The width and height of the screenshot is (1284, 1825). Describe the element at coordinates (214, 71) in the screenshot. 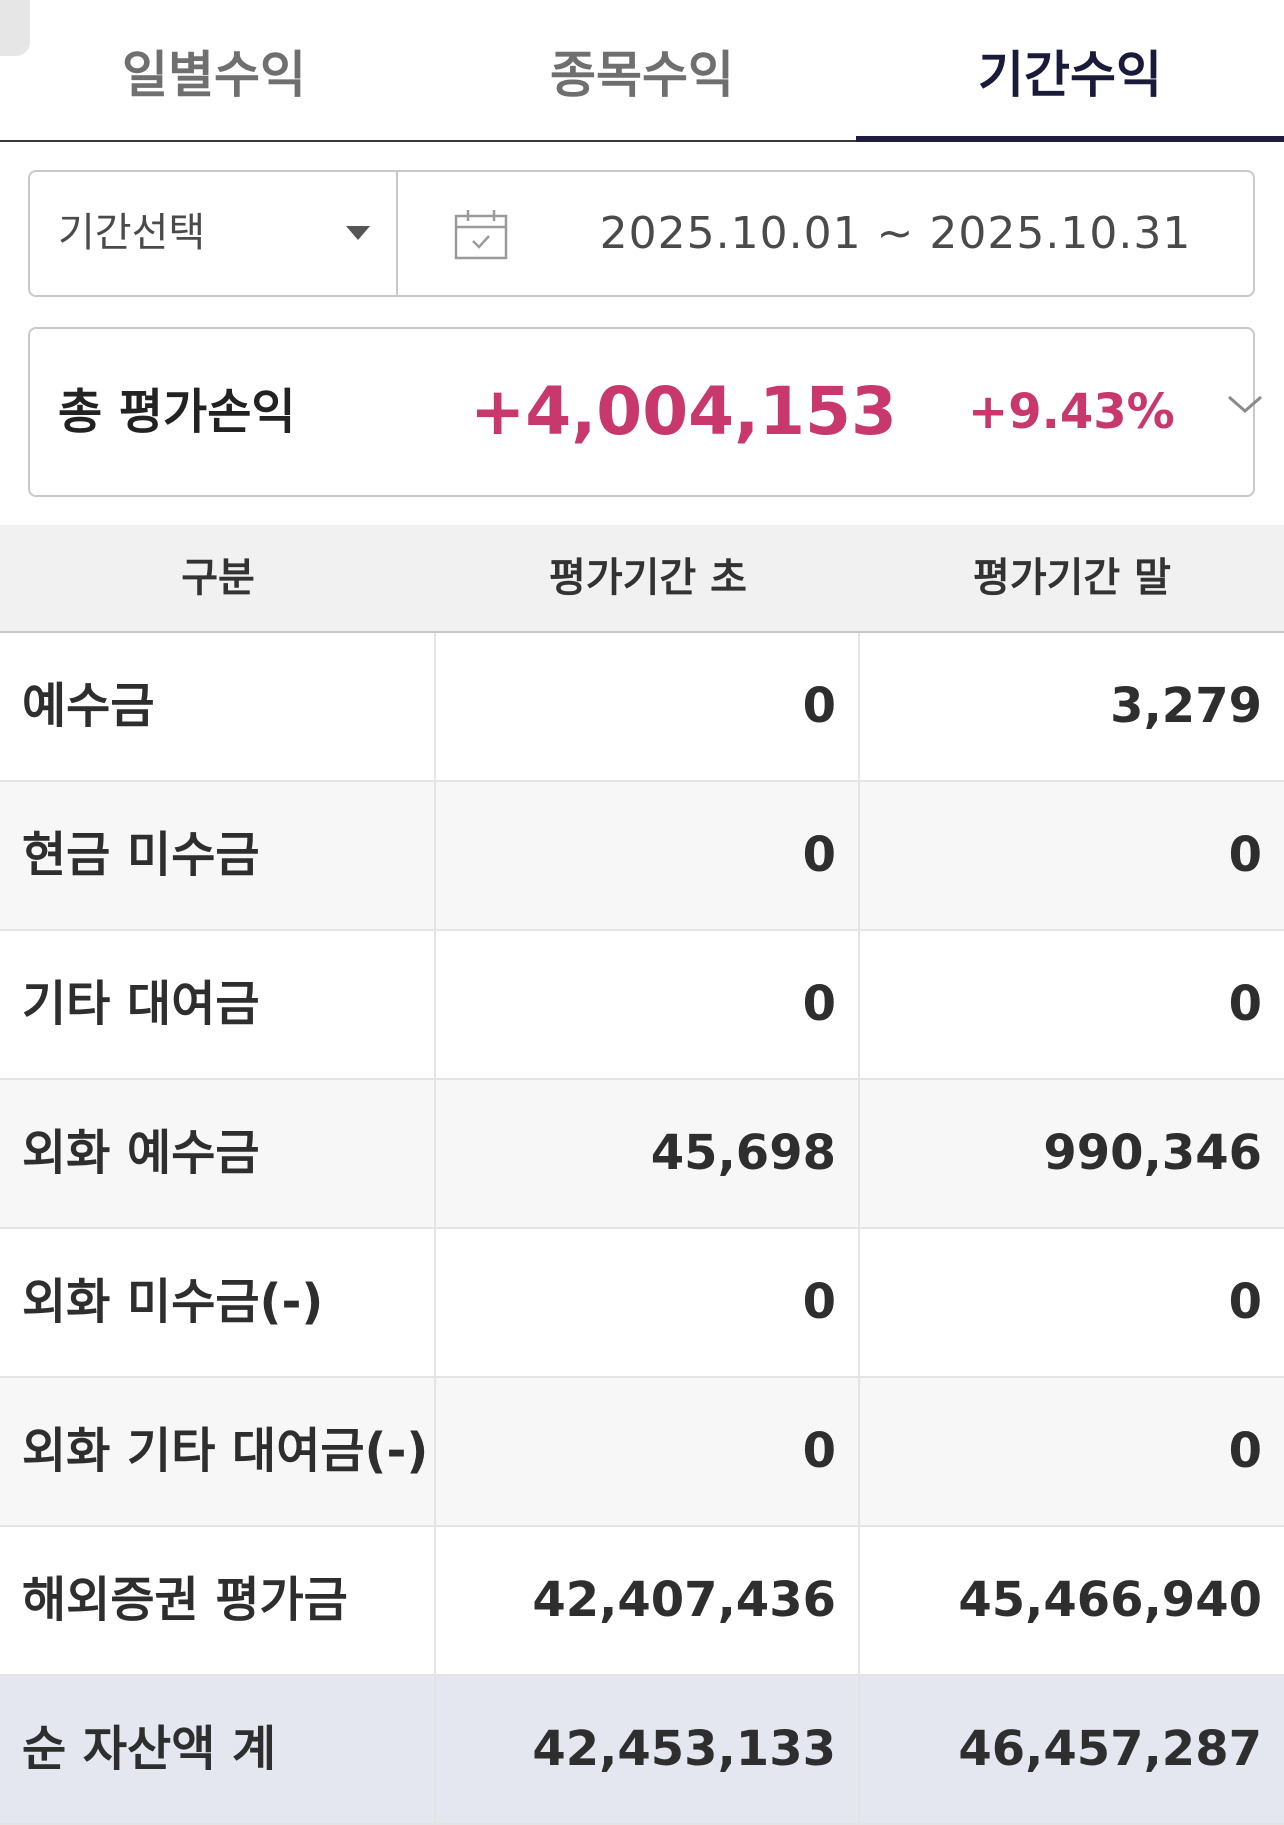

I see `tab-daily-profit: 일별수익` at that location.